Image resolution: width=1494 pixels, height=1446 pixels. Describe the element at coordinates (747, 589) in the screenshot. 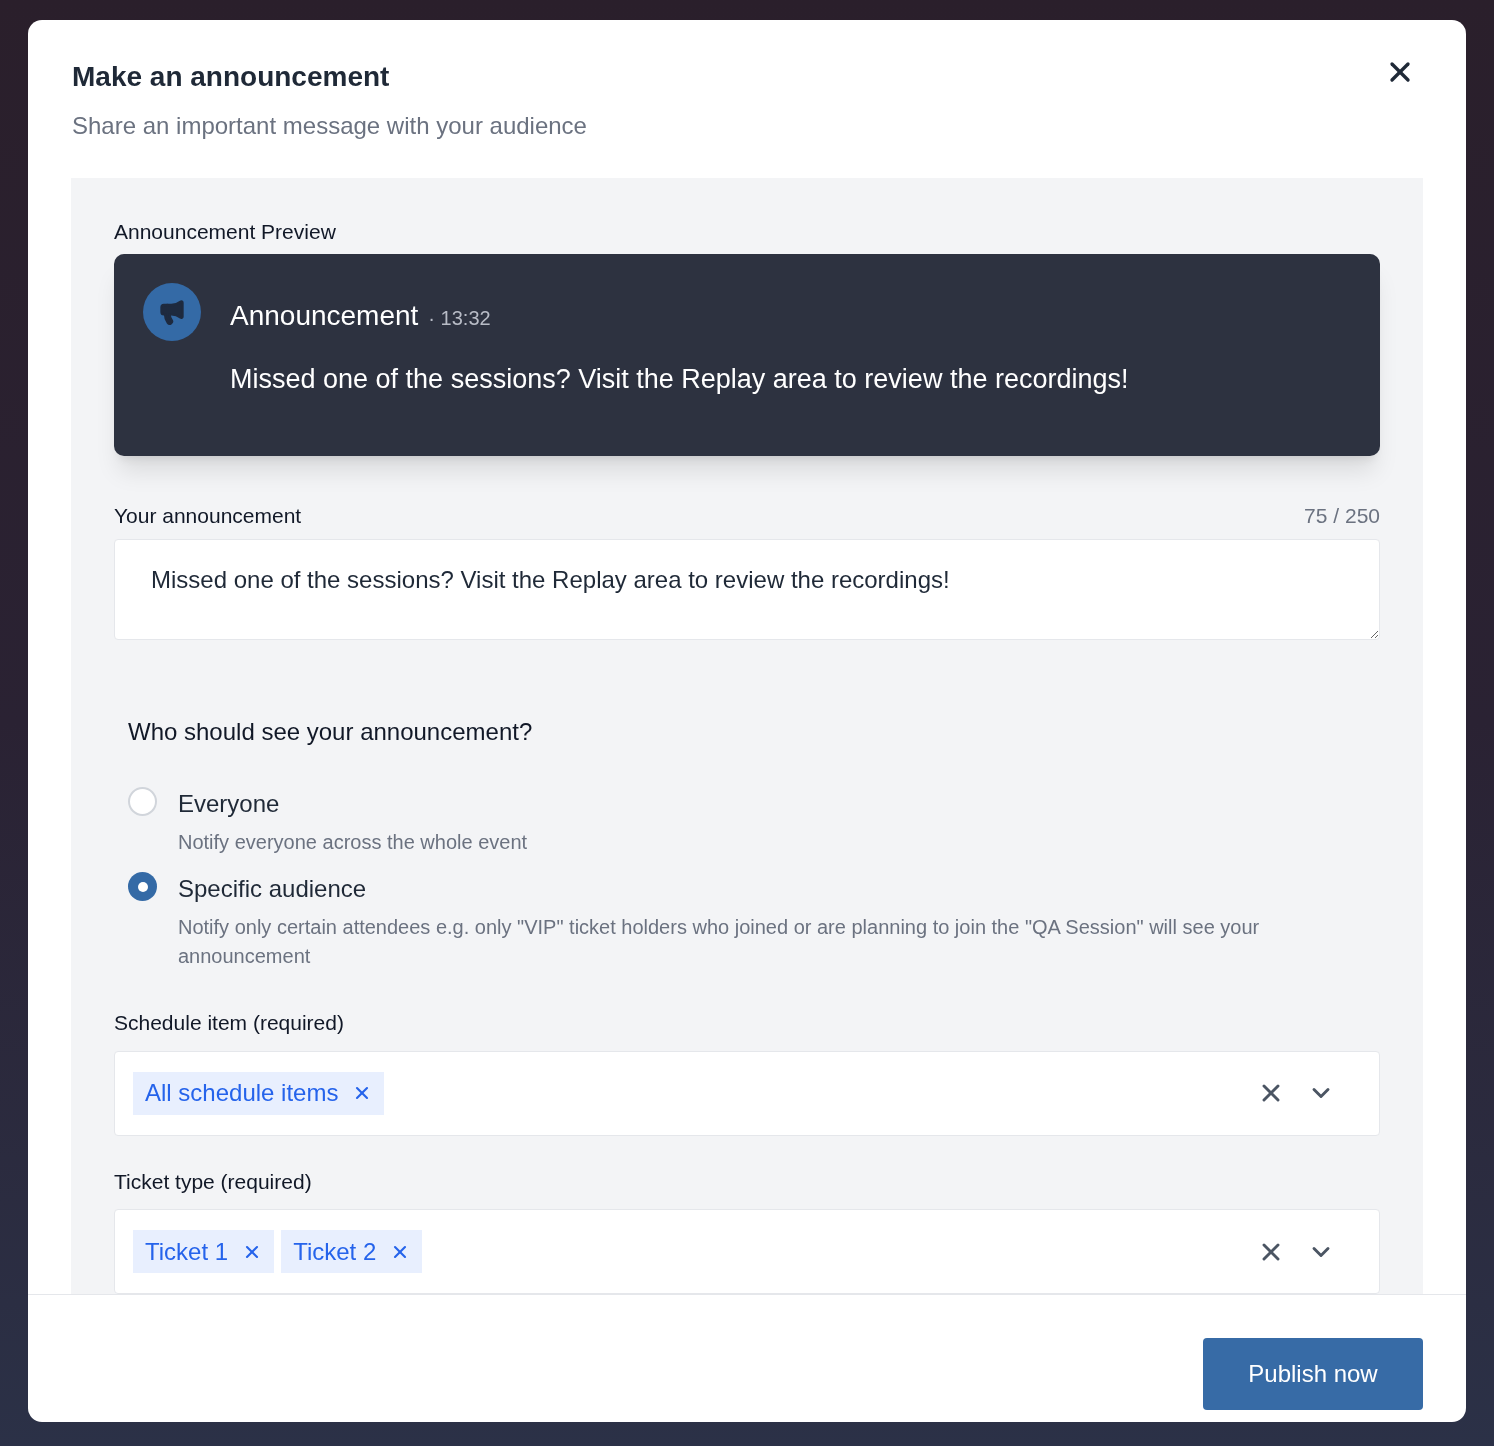

I see `announcement-field: Missed one of the sessions? Visit the Replay area to review the recordings!` at that location.